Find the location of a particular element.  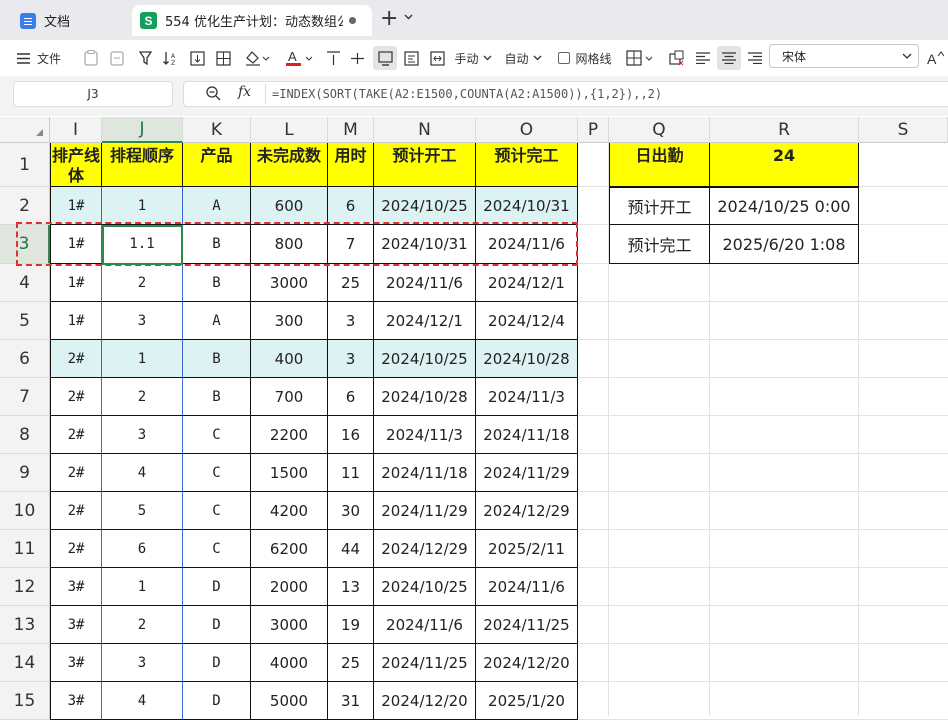

row-header-1: 1 is located at coordinates (25, 165).